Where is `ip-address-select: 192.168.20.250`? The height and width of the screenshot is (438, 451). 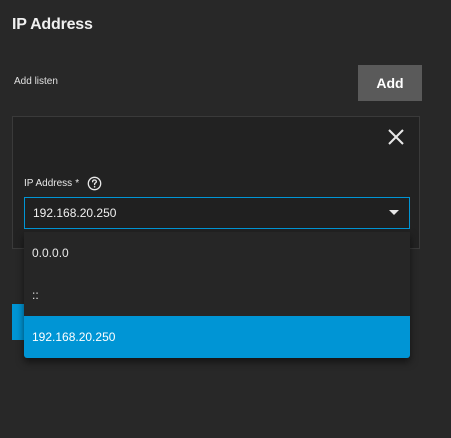
ip-address-select: 192.168.20.250 is located at coordinates (217, 213).